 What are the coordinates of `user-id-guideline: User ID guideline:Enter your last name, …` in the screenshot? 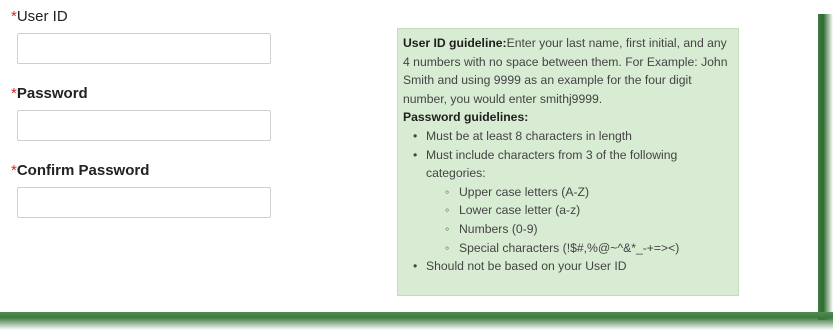 It's located at (566, 71).